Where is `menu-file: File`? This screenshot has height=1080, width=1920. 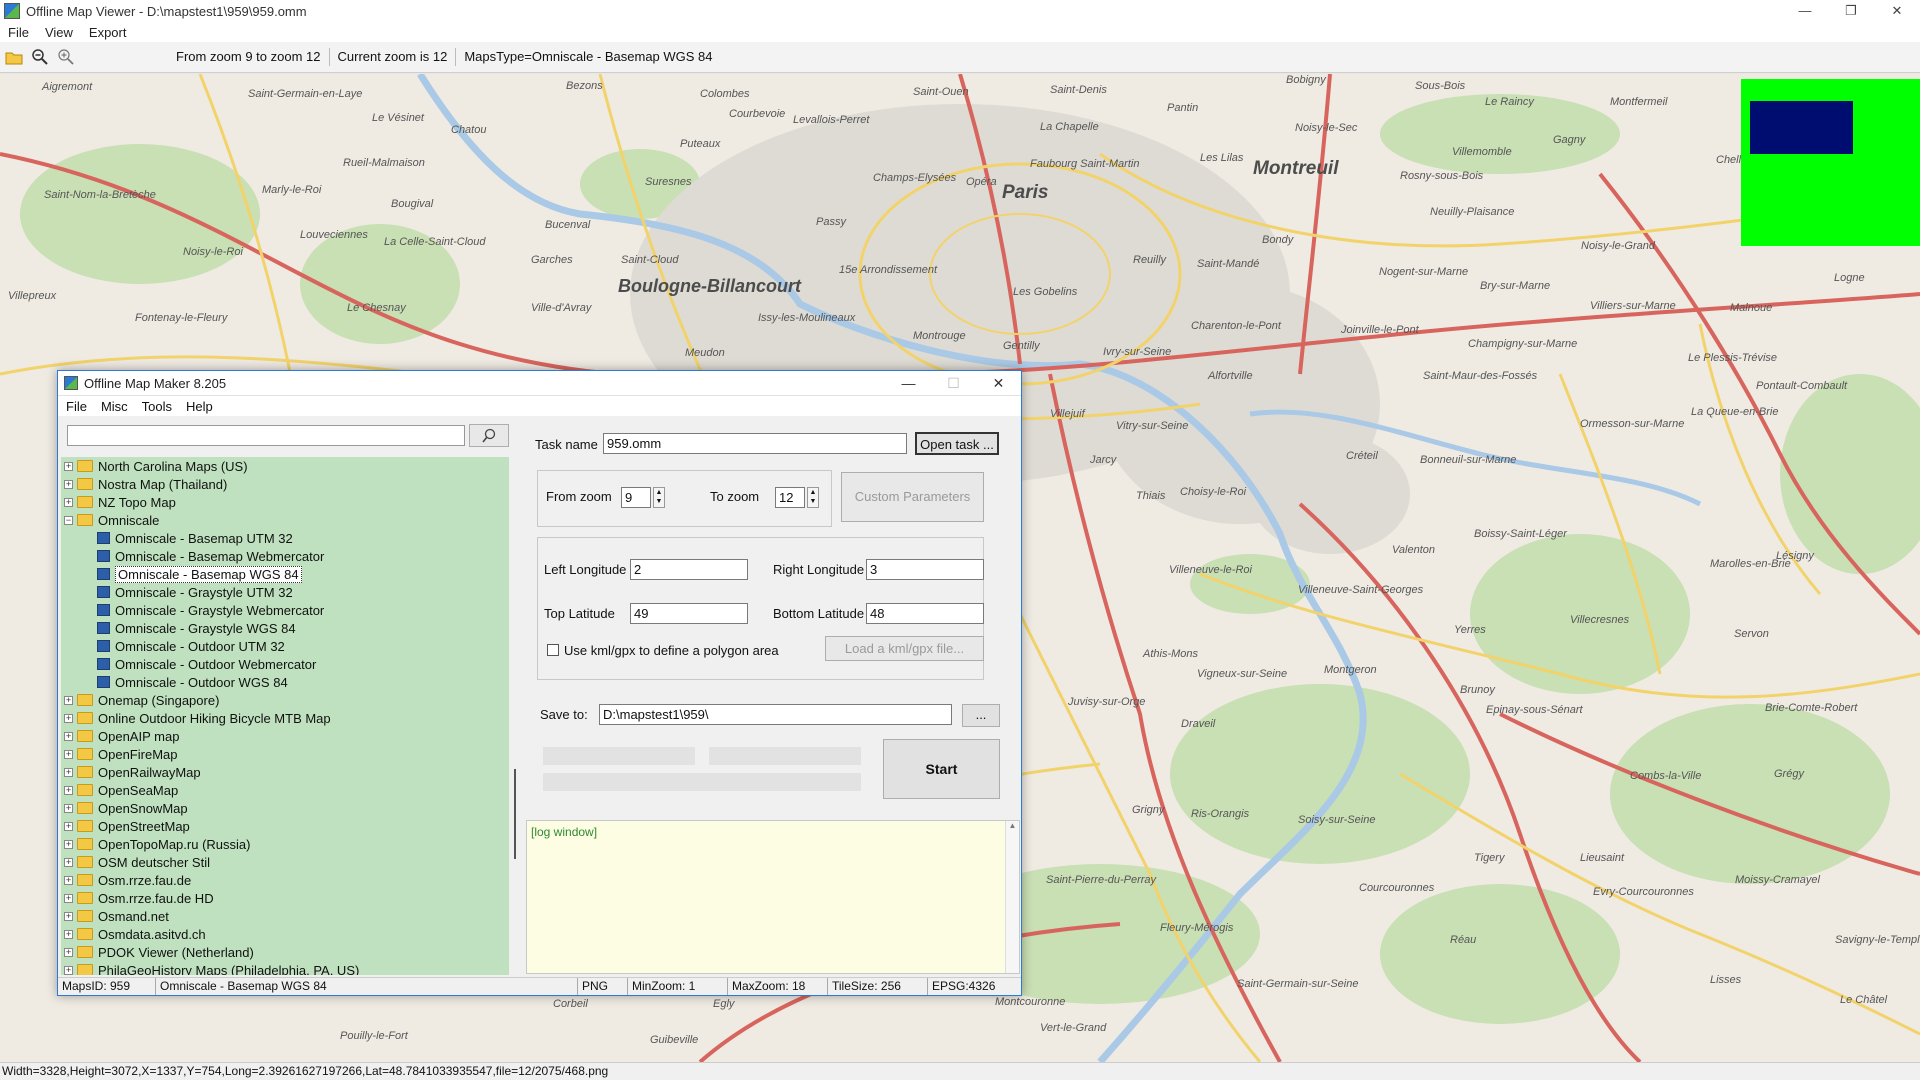
menu-file: File is located at coordinates (18, 32).